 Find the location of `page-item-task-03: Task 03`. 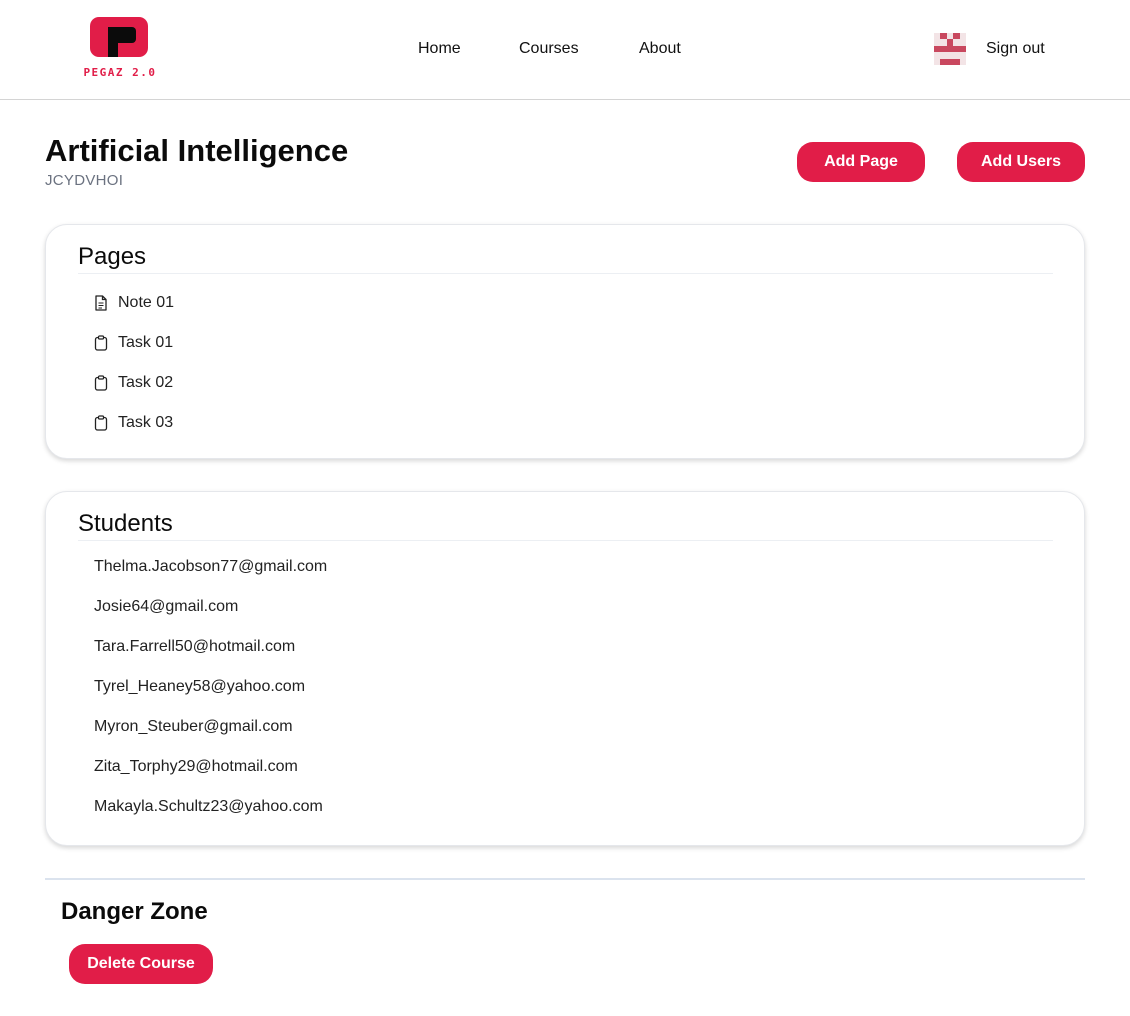

page-item-task-03: Task 03 is located at coordinates (133, 423).